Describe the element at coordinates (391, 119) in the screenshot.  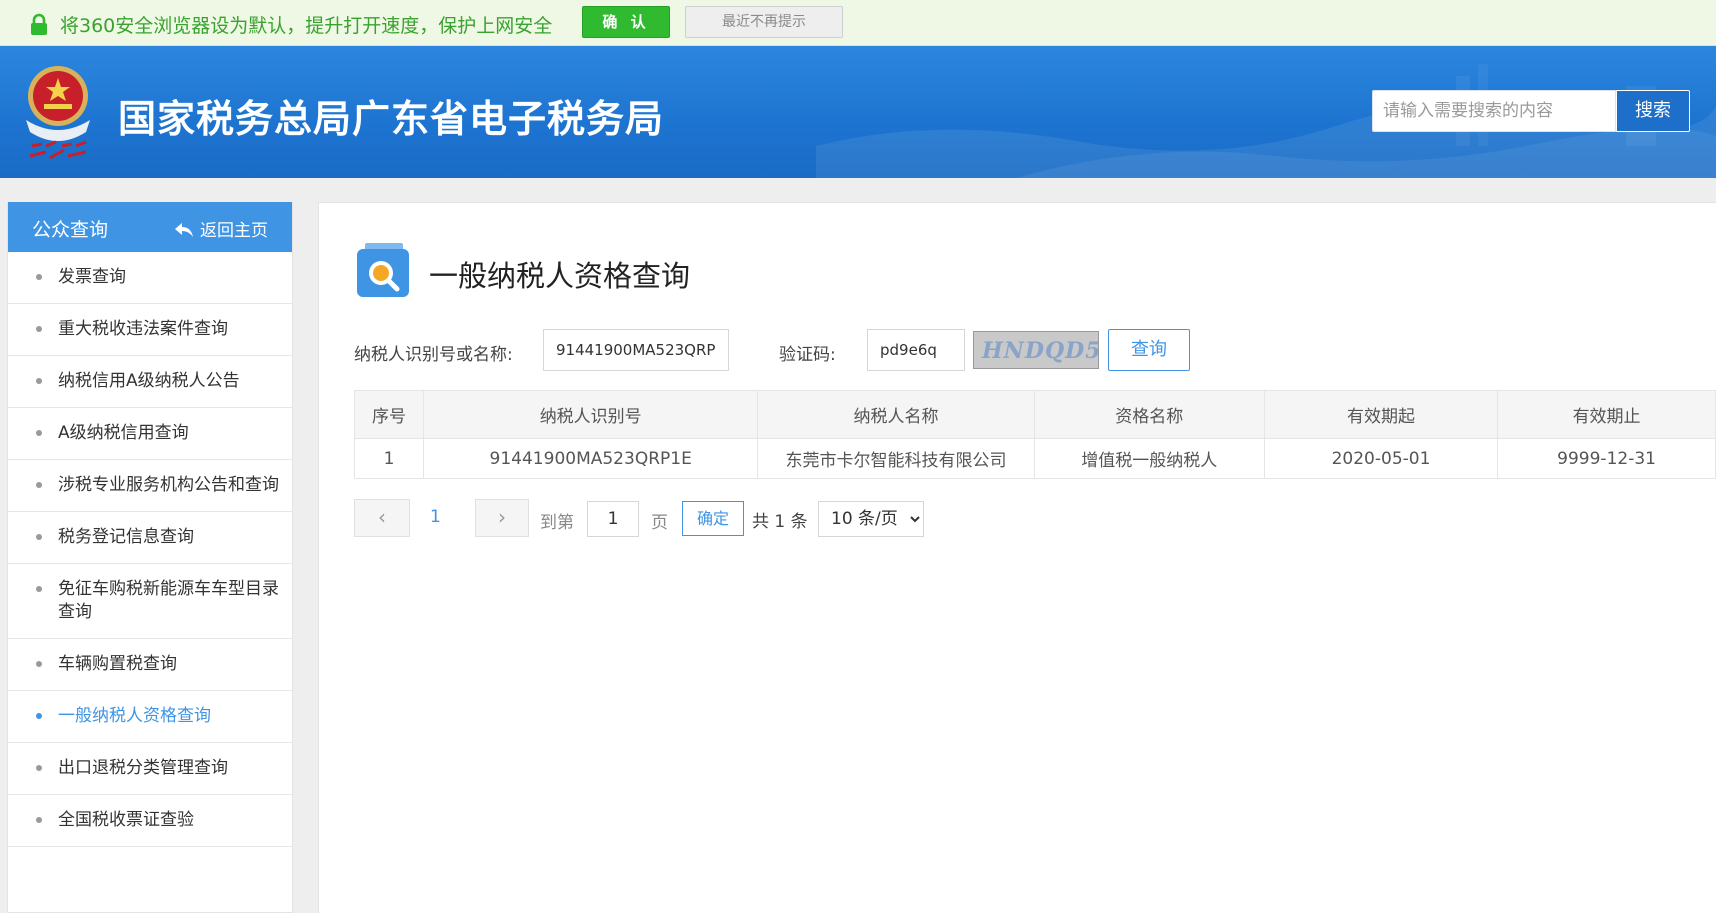
I see `site-title: 国家税务总局广东省电子税务局` at that location.